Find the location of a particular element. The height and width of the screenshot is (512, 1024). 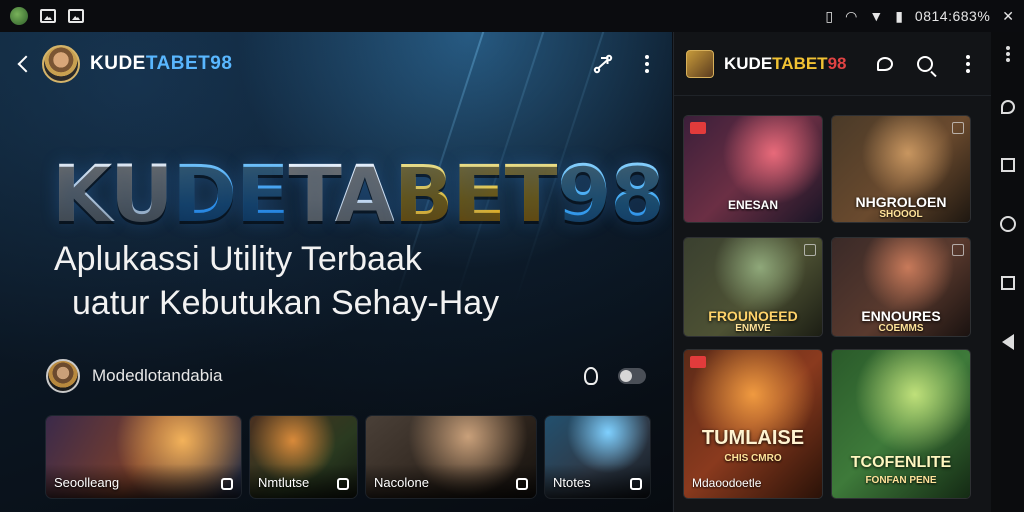

app-title: KUDETABET98 is located at coordinates (161, 64).